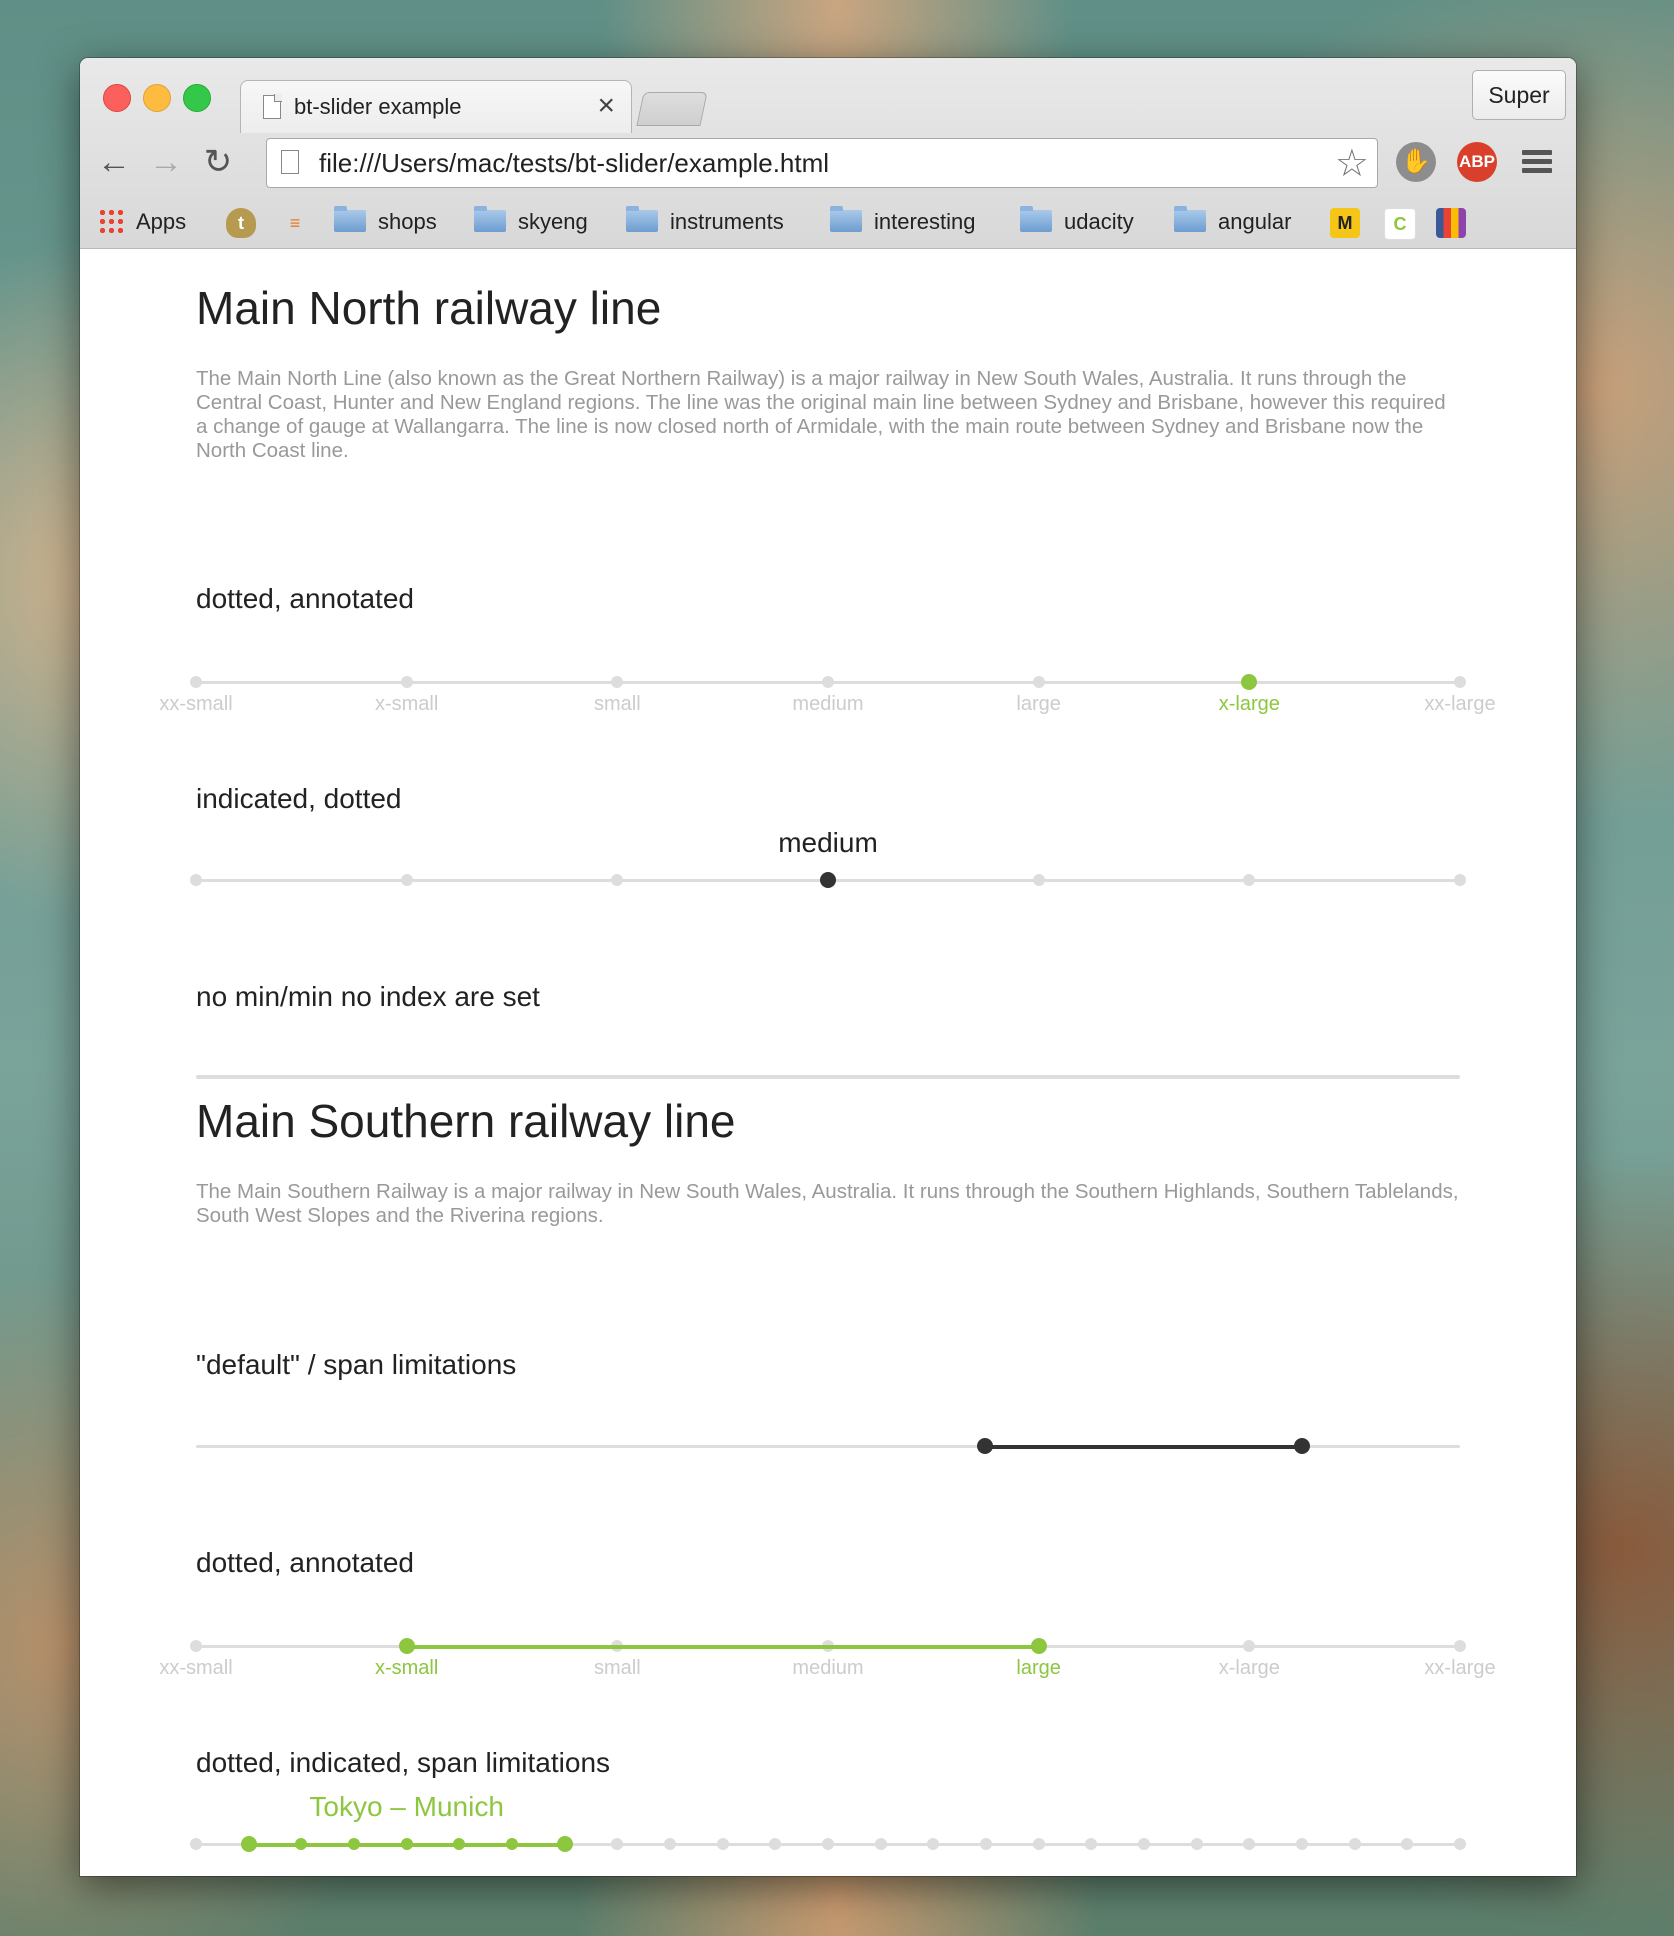 This screenshot has width=1674, height=1936. What do you see at coordinates (828, 1447) in the screenshot?
I see `south-slider-default-span` at bounding box center [828, 1447].